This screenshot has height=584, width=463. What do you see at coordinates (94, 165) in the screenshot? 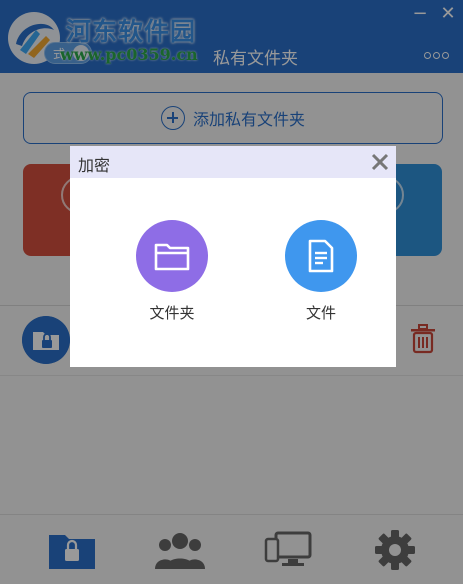
I see `dialog-title: 加密` at bounding box center [94, 165].